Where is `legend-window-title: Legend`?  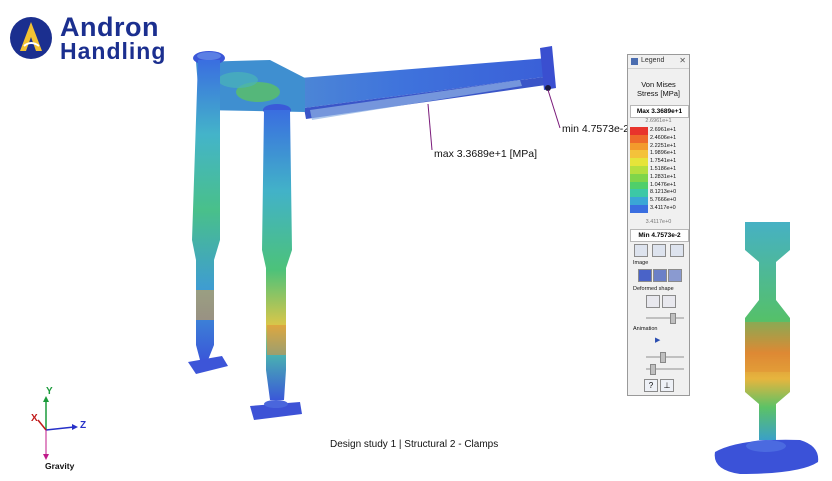 legend-window-title: Legend is located at coordinates (653, 60).